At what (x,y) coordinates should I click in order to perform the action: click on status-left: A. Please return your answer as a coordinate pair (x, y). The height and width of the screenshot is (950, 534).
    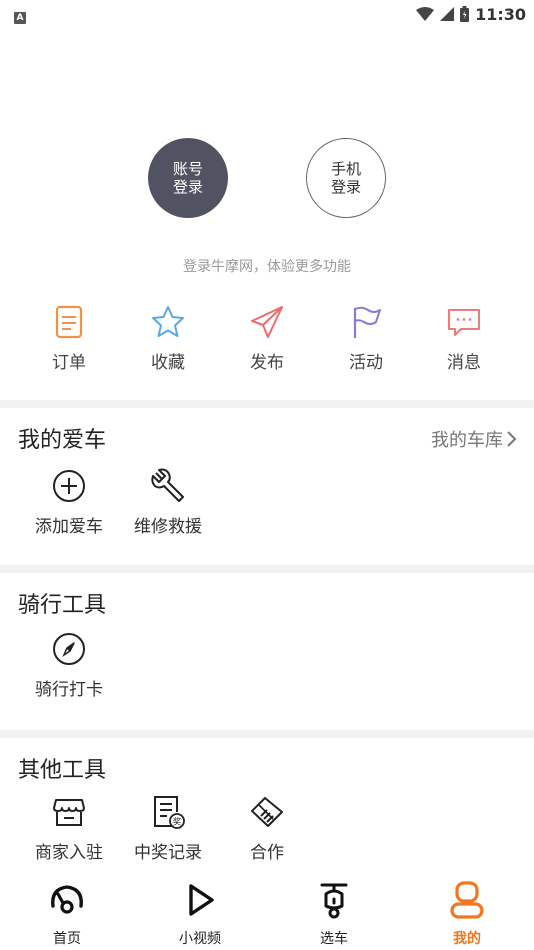
    Looking at the image, I should click on (20, 14).